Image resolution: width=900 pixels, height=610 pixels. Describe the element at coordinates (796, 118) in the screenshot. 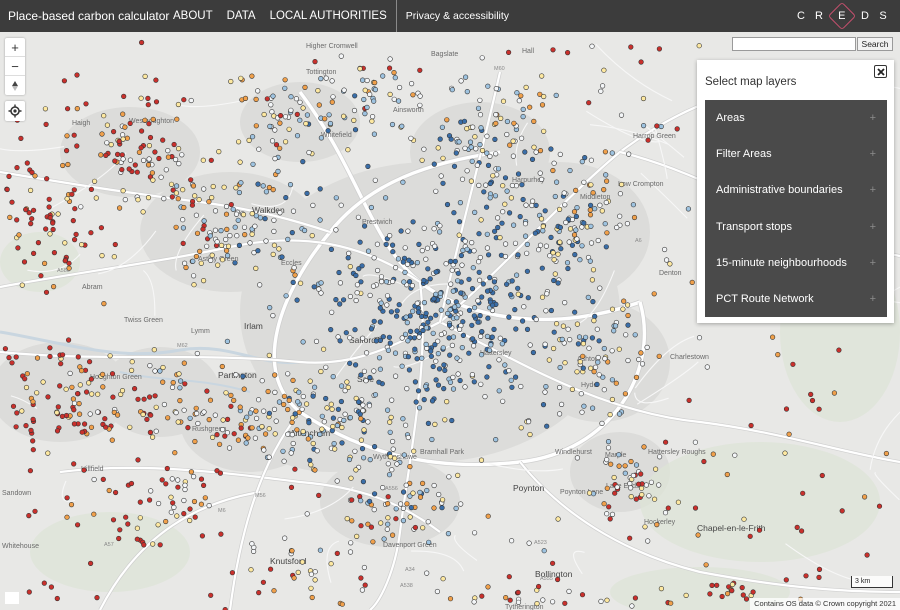

I see `layer-item-areas: Areas +` at that location.